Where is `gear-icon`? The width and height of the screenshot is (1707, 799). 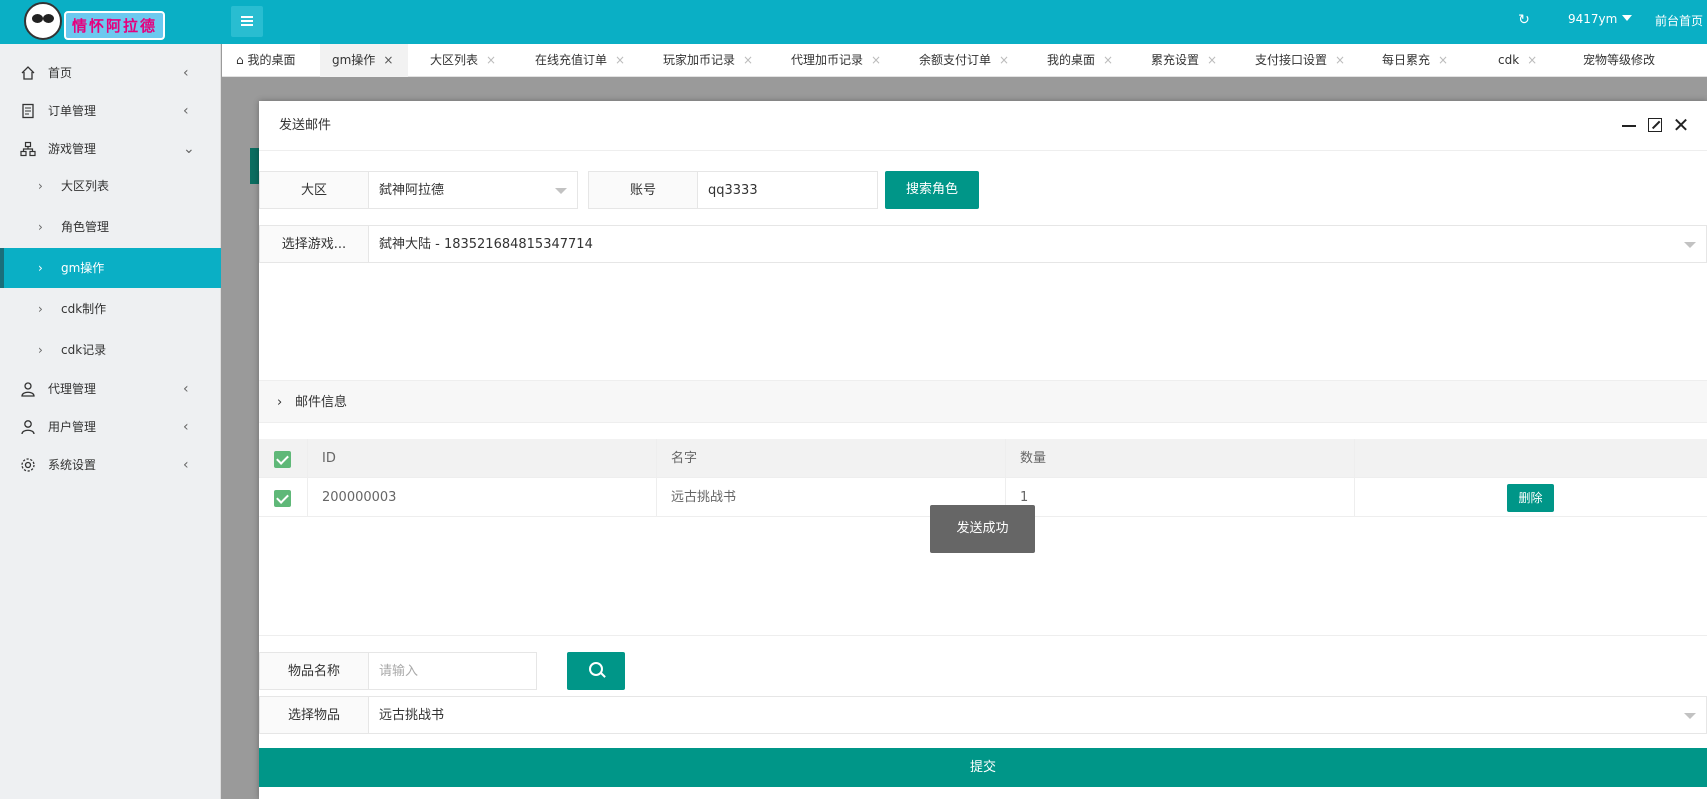 gear-icon is located at coordinates (28, 465).